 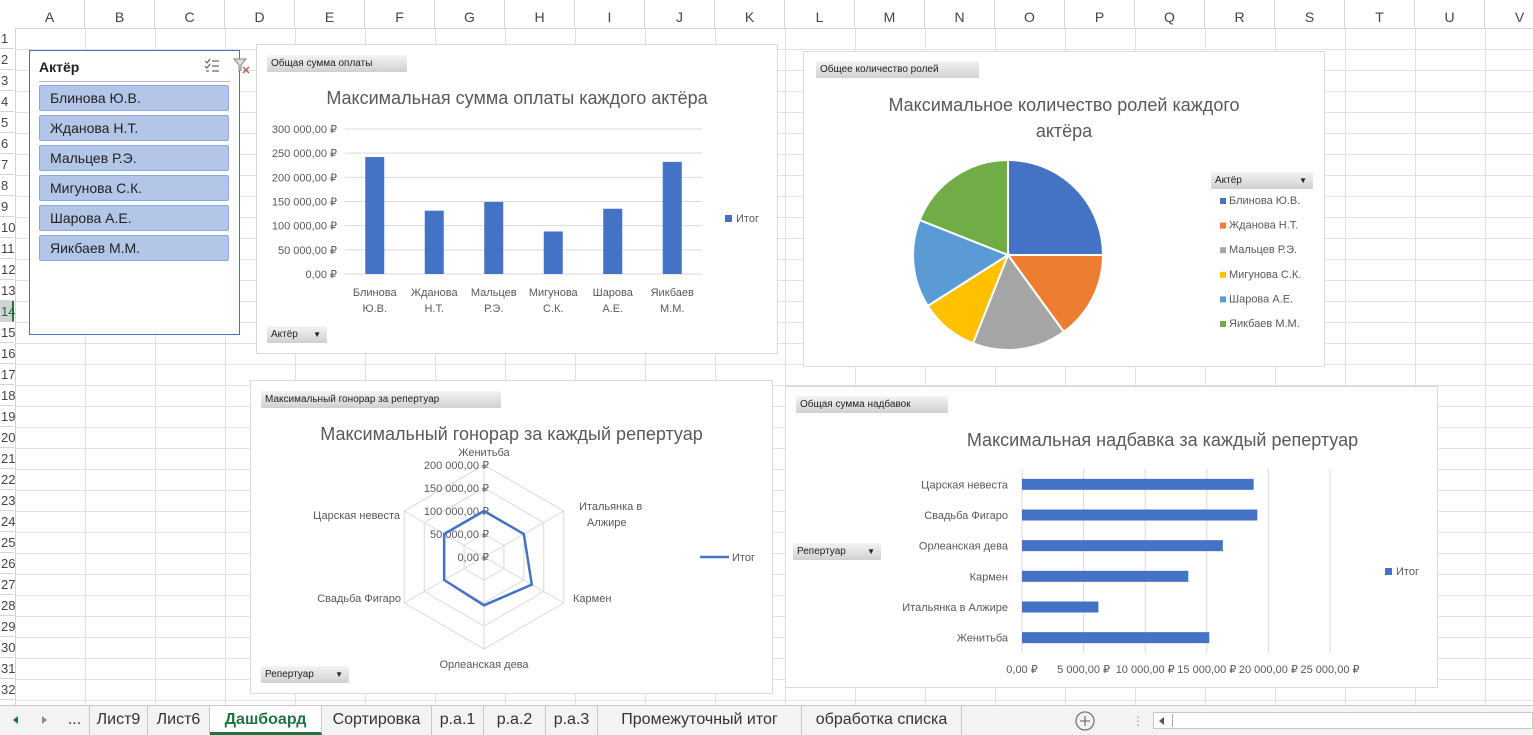 What do you see at coordinates (1240, 14) in the screenshot?
I see `column-header: R` at bounding box center [1240, 14].